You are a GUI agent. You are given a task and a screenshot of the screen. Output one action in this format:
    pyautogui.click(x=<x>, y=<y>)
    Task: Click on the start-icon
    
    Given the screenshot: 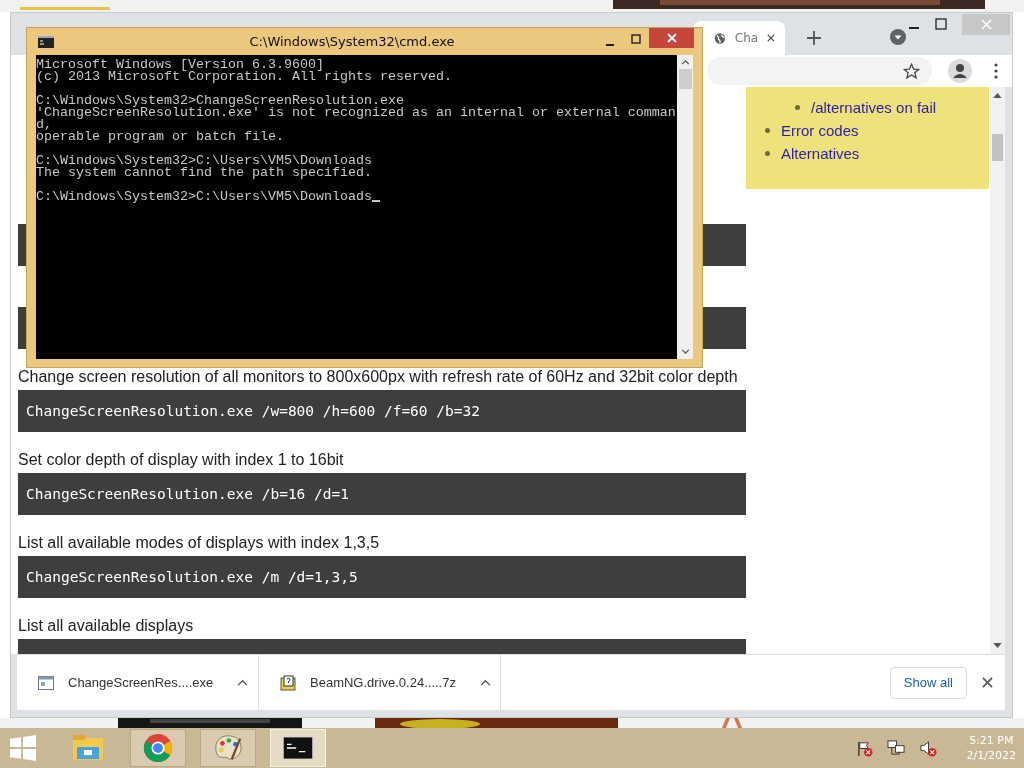 What is the action you would take?
    pyautogui.click(x=23, y=748)
    